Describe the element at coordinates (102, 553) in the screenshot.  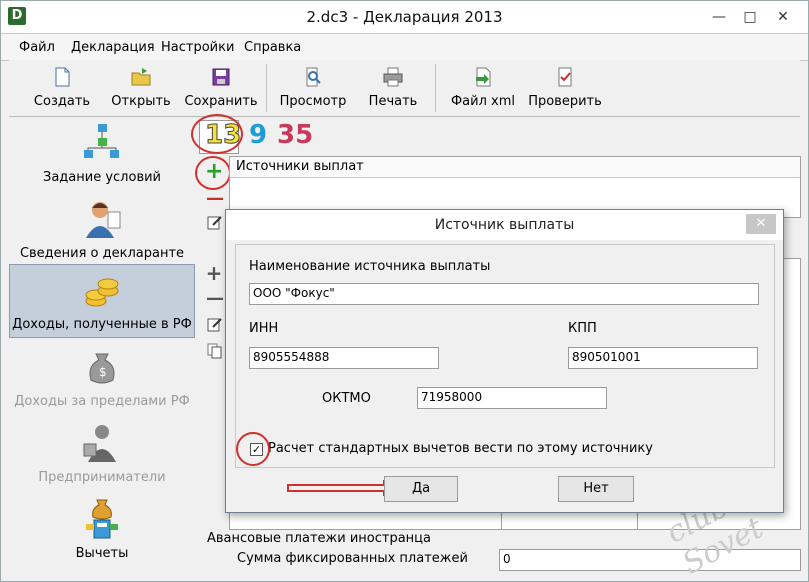
I see `sidebar-label: Вычеты` at that location.